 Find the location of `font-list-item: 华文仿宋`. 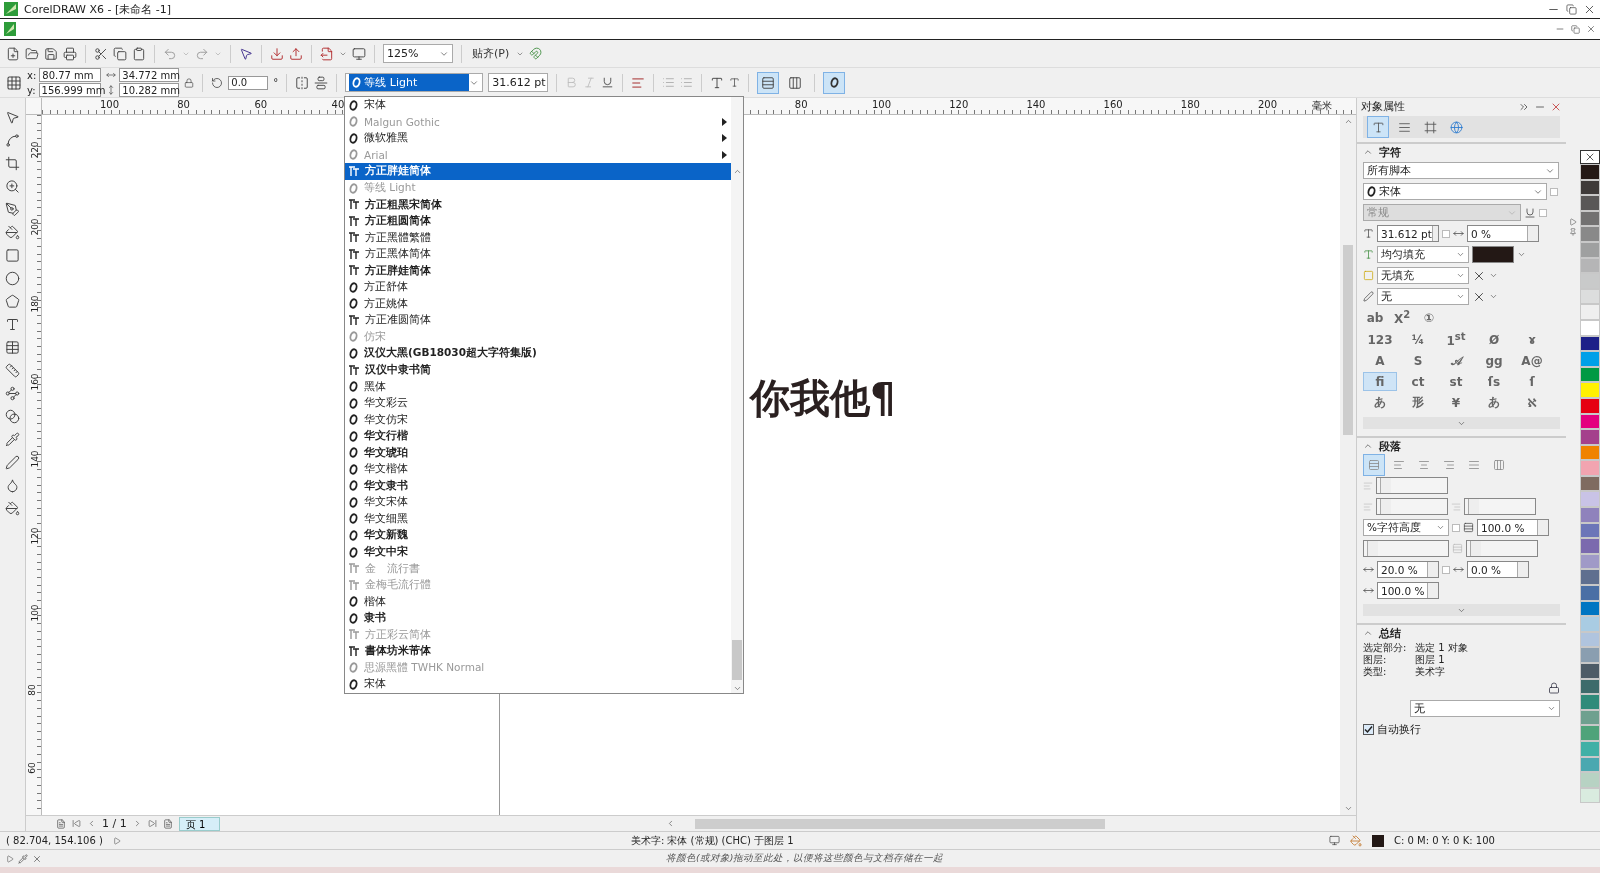

font-list-item: 华文仿宋 is located at coordinates (538, 419).